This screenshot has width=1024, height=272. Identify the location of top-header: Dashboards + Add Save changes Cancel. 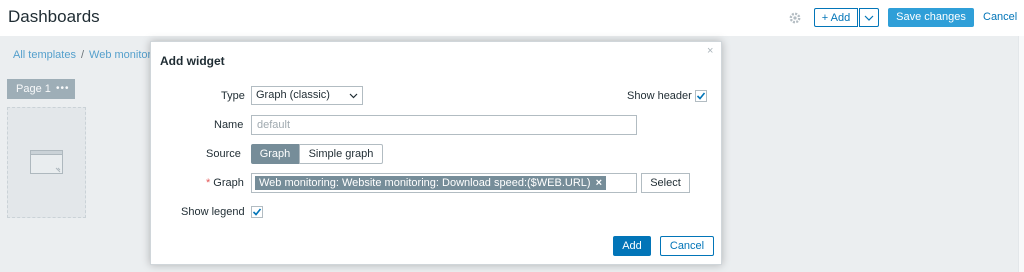
(512, 18).